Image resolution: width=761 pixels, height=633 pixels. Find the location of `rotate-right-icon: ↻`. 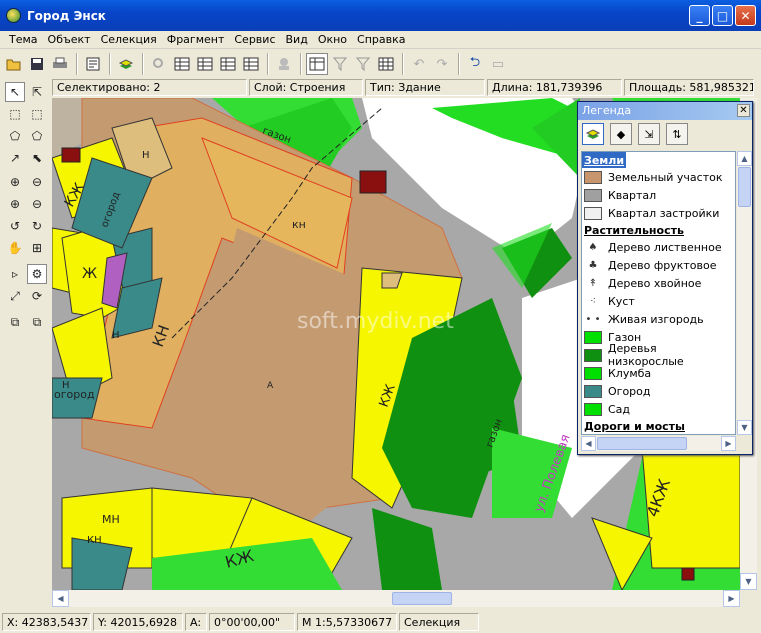

rotate-right-icon: ↻ is located at coordinates (37, 226).